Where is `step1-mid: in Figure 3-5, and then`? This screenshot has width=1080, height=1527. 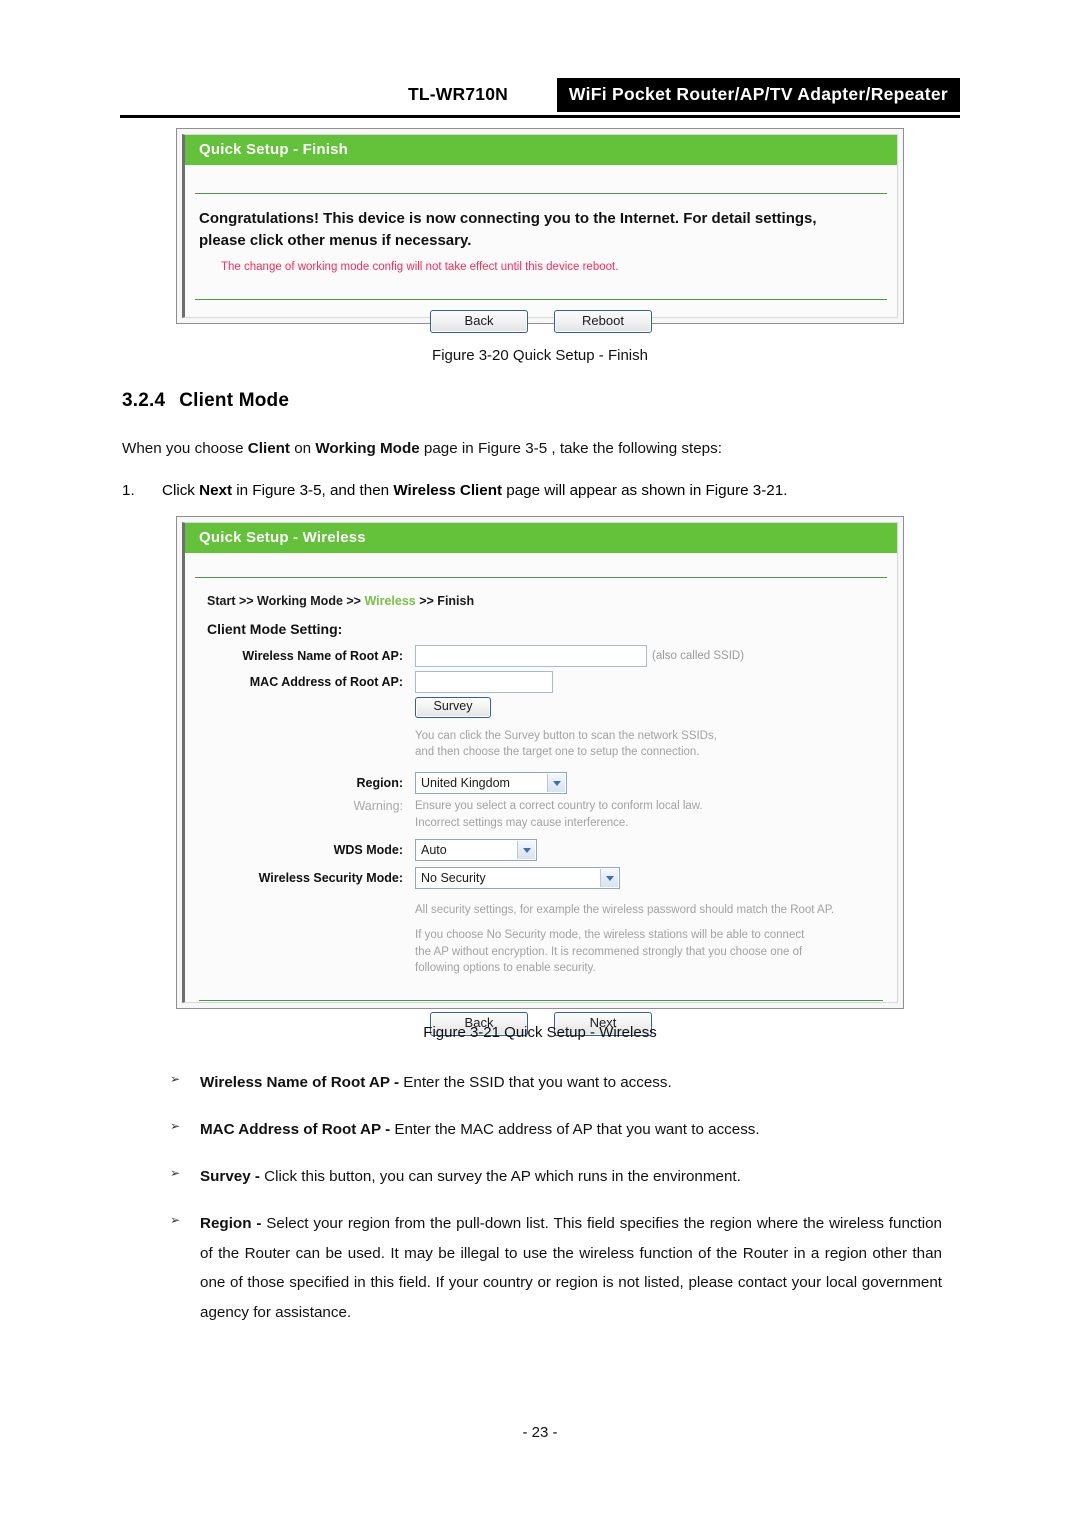 step1-mid: in Figure 3-5, and then is located at coordinates (313, 490).